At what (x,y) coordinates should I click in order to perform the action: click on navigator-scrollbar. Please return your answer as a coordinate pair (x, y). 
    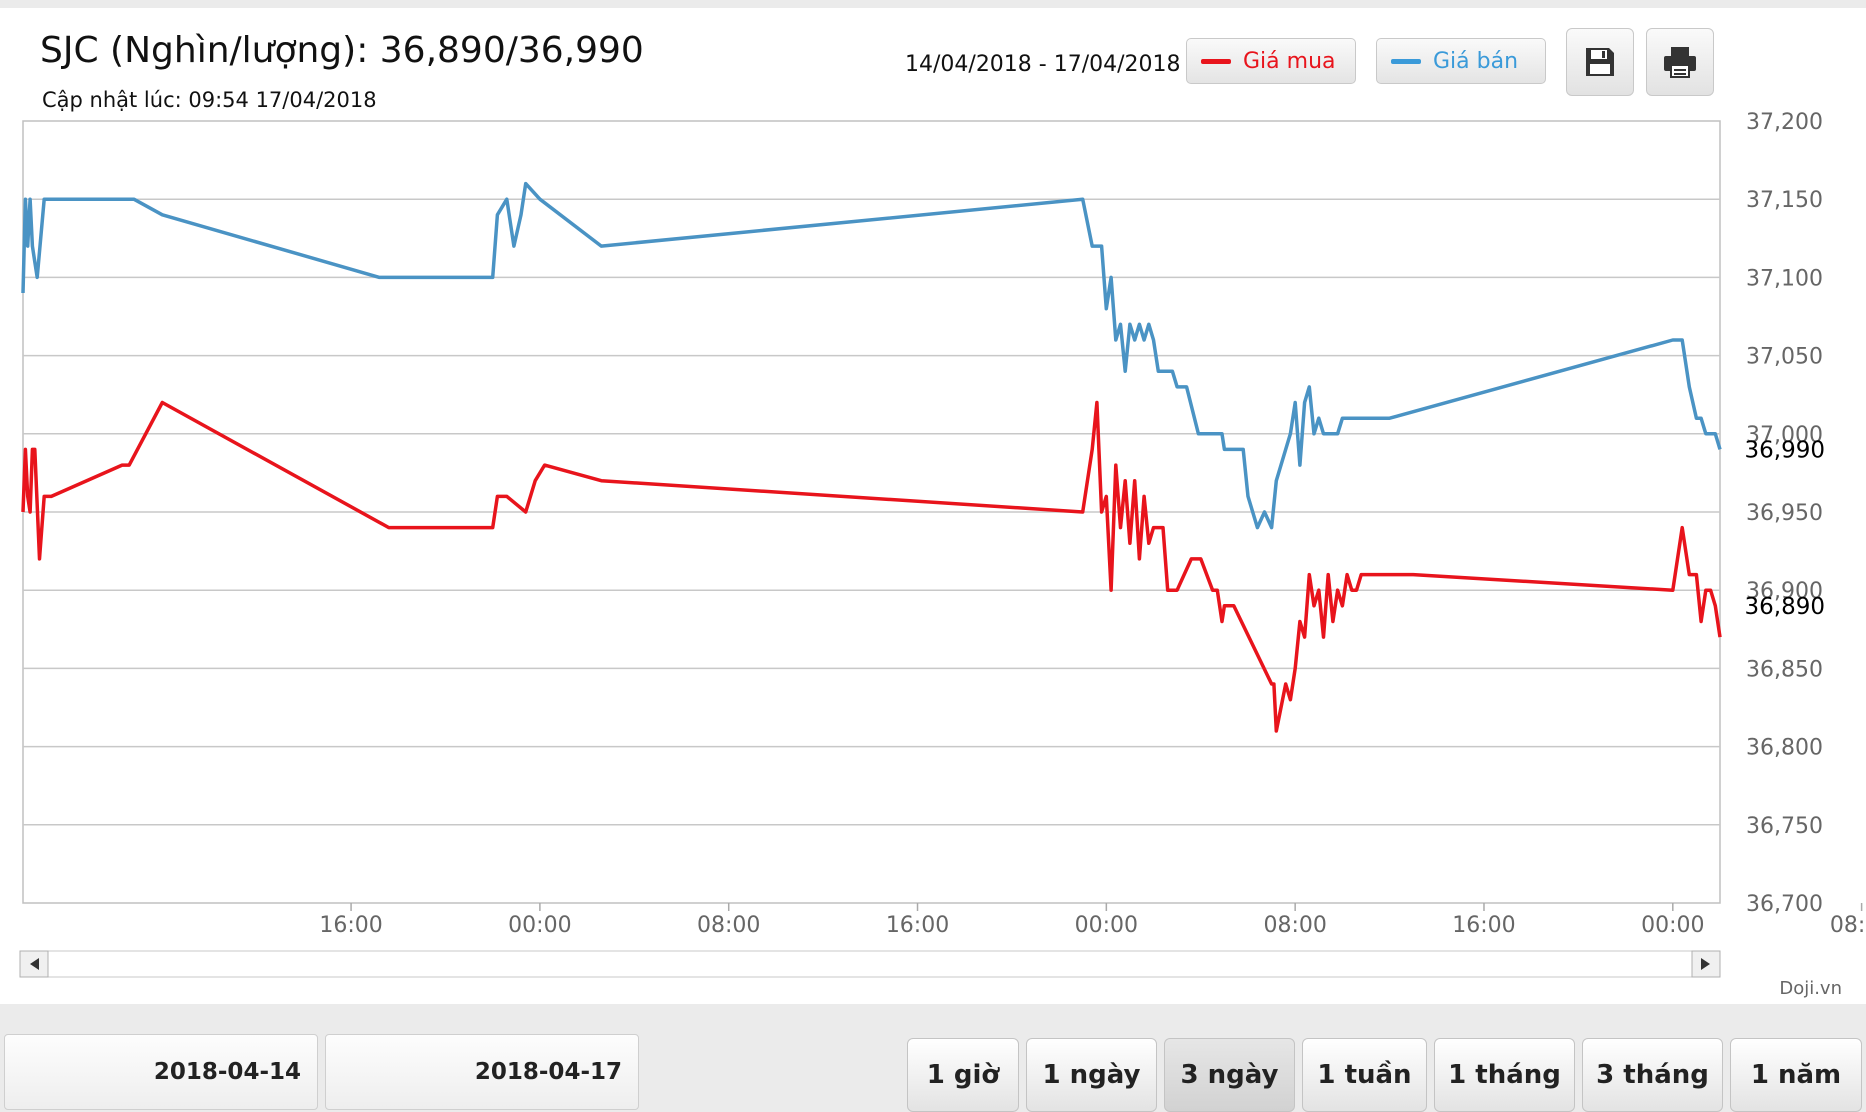
    Looking at the image, I should click on (869, 964).